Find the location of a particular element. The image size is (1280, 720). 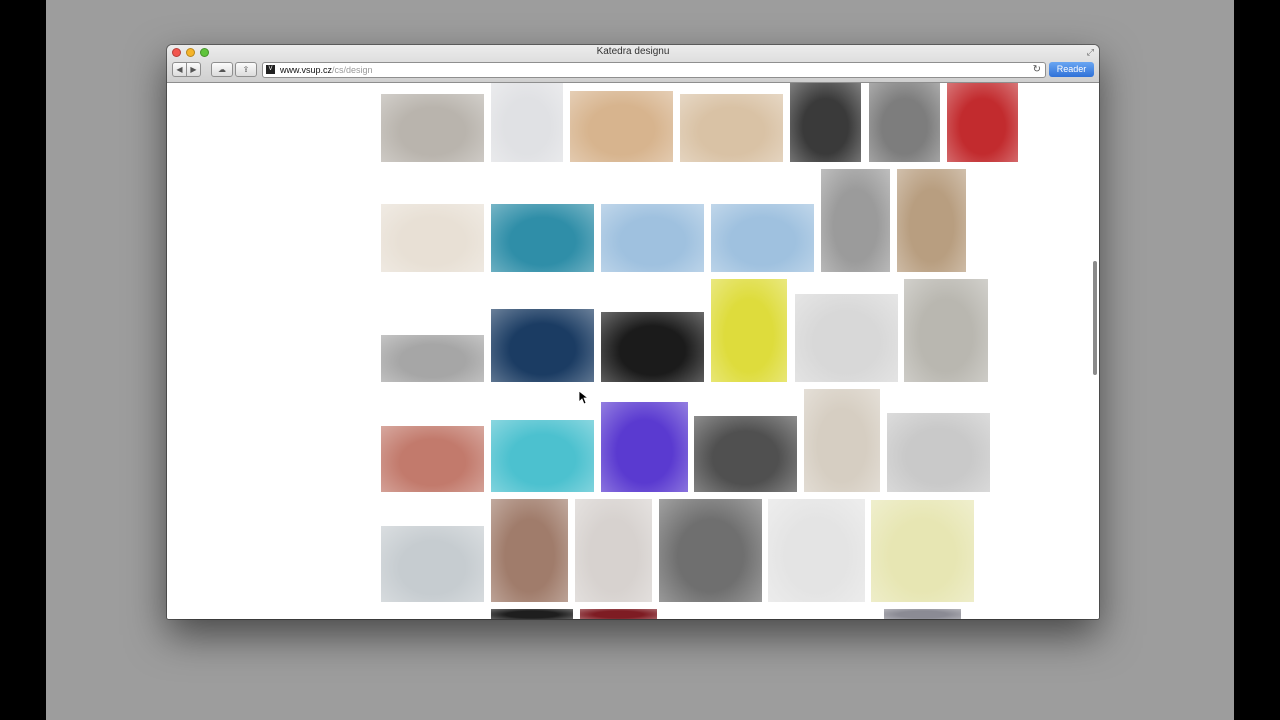

address-bar: V www.vsup.cz/cs/design ↻ is located at coordinates (654, 70).